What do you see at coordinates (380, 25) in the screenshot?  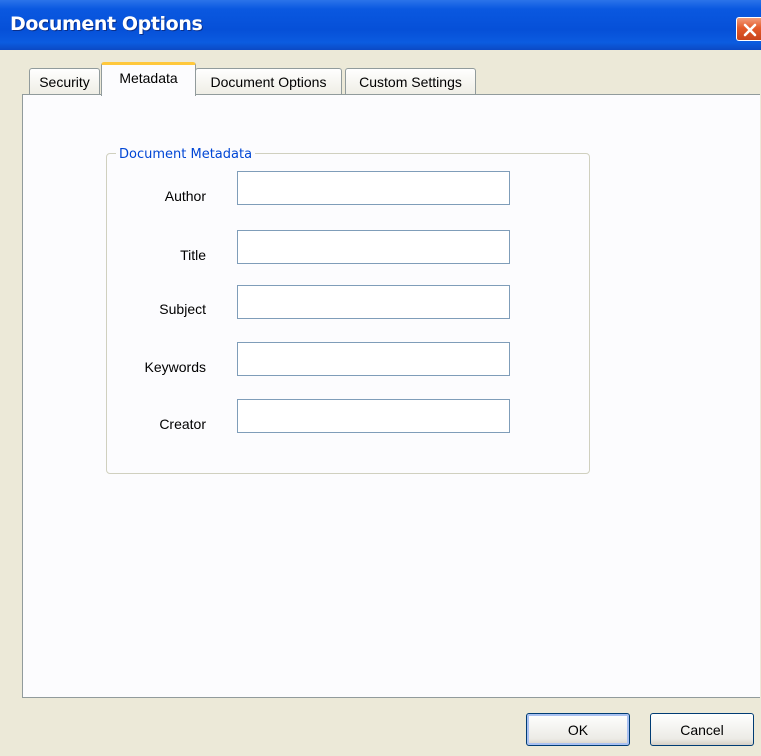 I see `title-bar: Document Options` at bounding box center [380, 25].